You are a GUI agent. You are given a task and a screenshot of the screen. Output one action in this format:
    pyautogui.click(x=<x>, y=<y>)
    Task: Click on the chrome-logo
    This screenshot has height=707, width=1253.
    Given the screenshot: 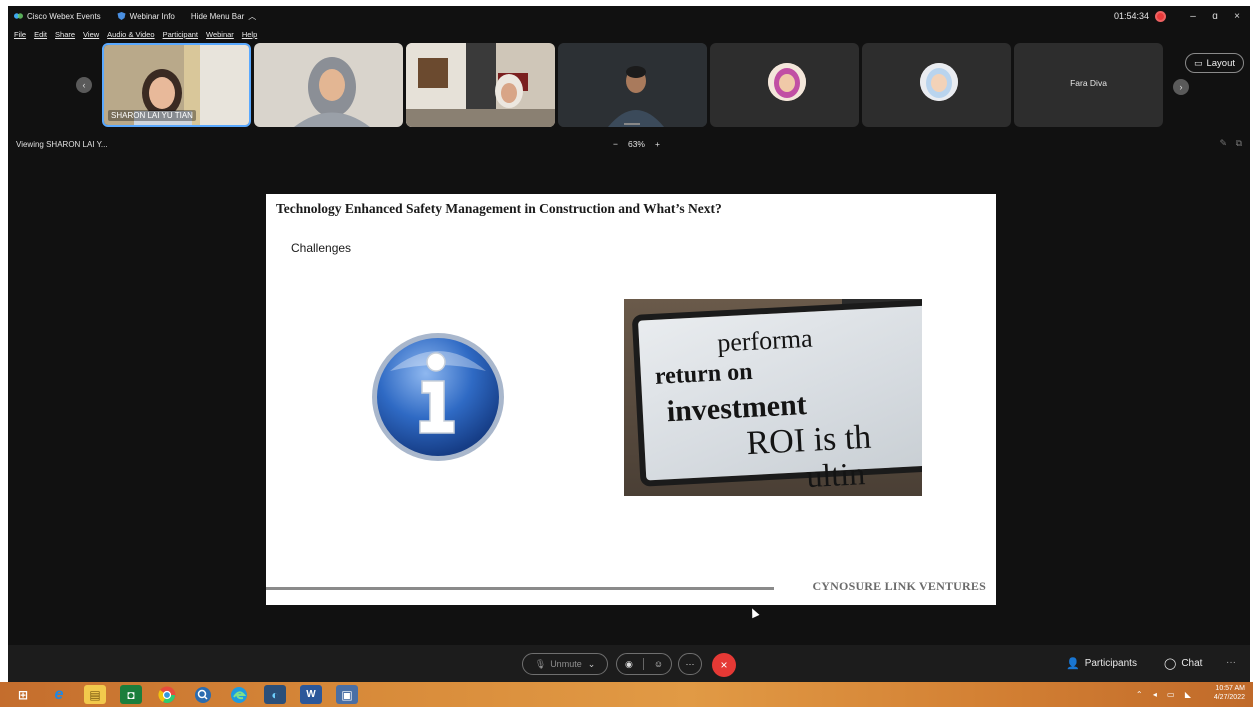 What is the action you would take?
    pyautogui.click(x=167, y=694)
    